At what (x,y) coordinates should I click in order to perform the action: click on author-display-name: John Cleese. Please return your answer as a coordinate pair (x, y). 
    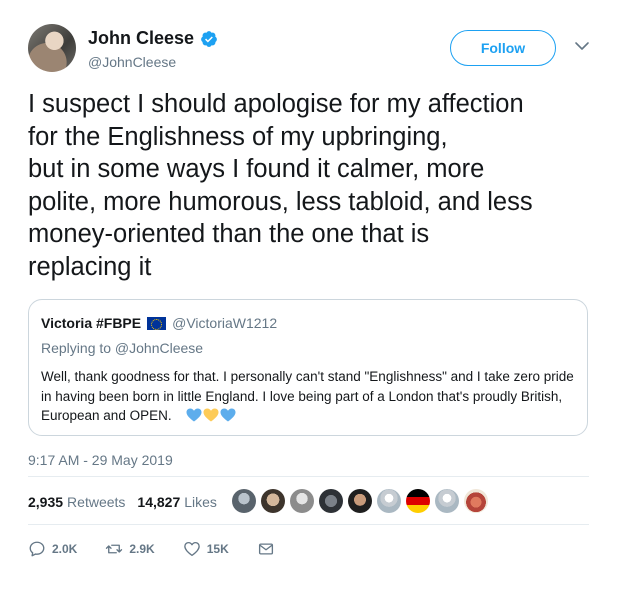
    Looking at the image, I should click on (141, 38).